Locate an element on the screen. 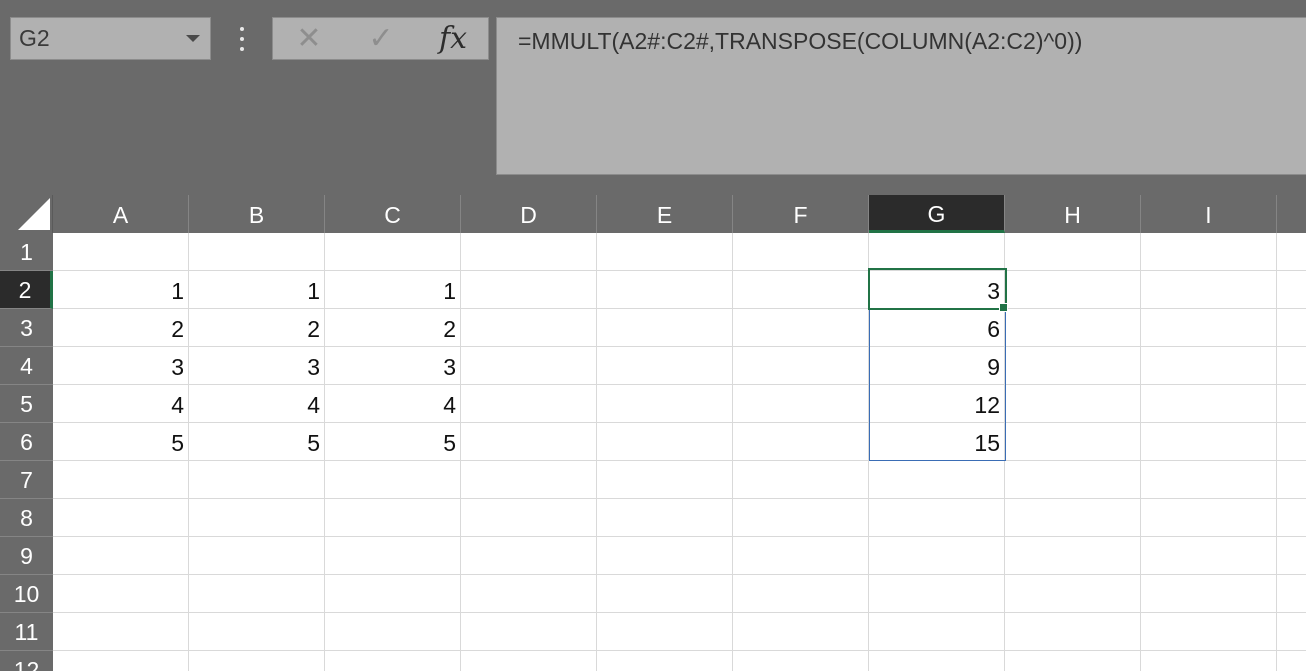 The width and height of the screenshot is (1306, 671). cell-a6: 5 is located at coordinates (121, 442).